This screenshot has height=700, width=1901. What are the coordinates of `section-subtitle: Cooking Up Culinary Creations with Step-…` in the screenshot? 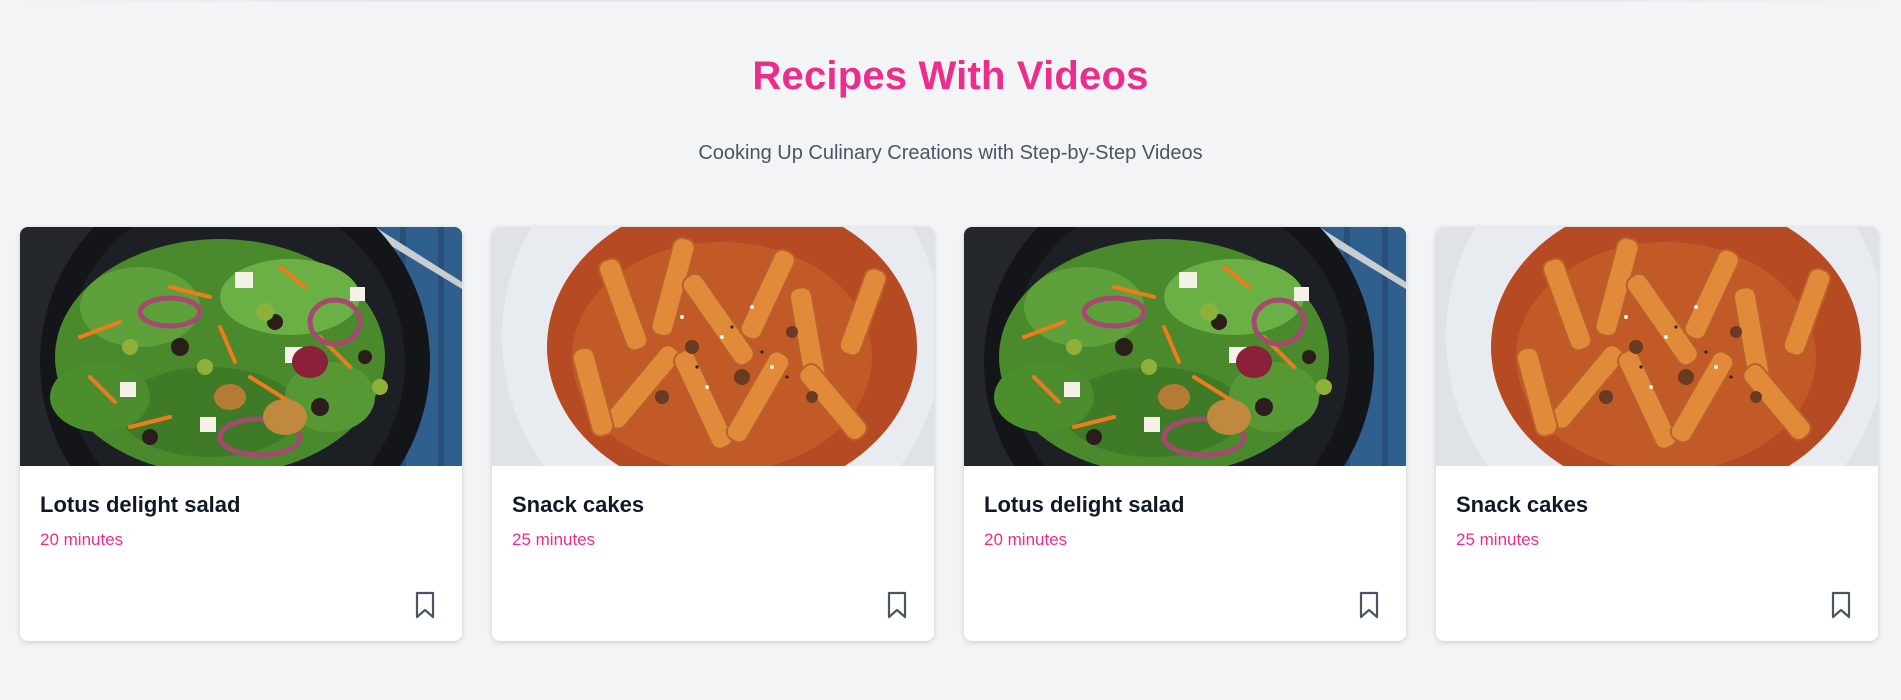 It's located at (950, 153).